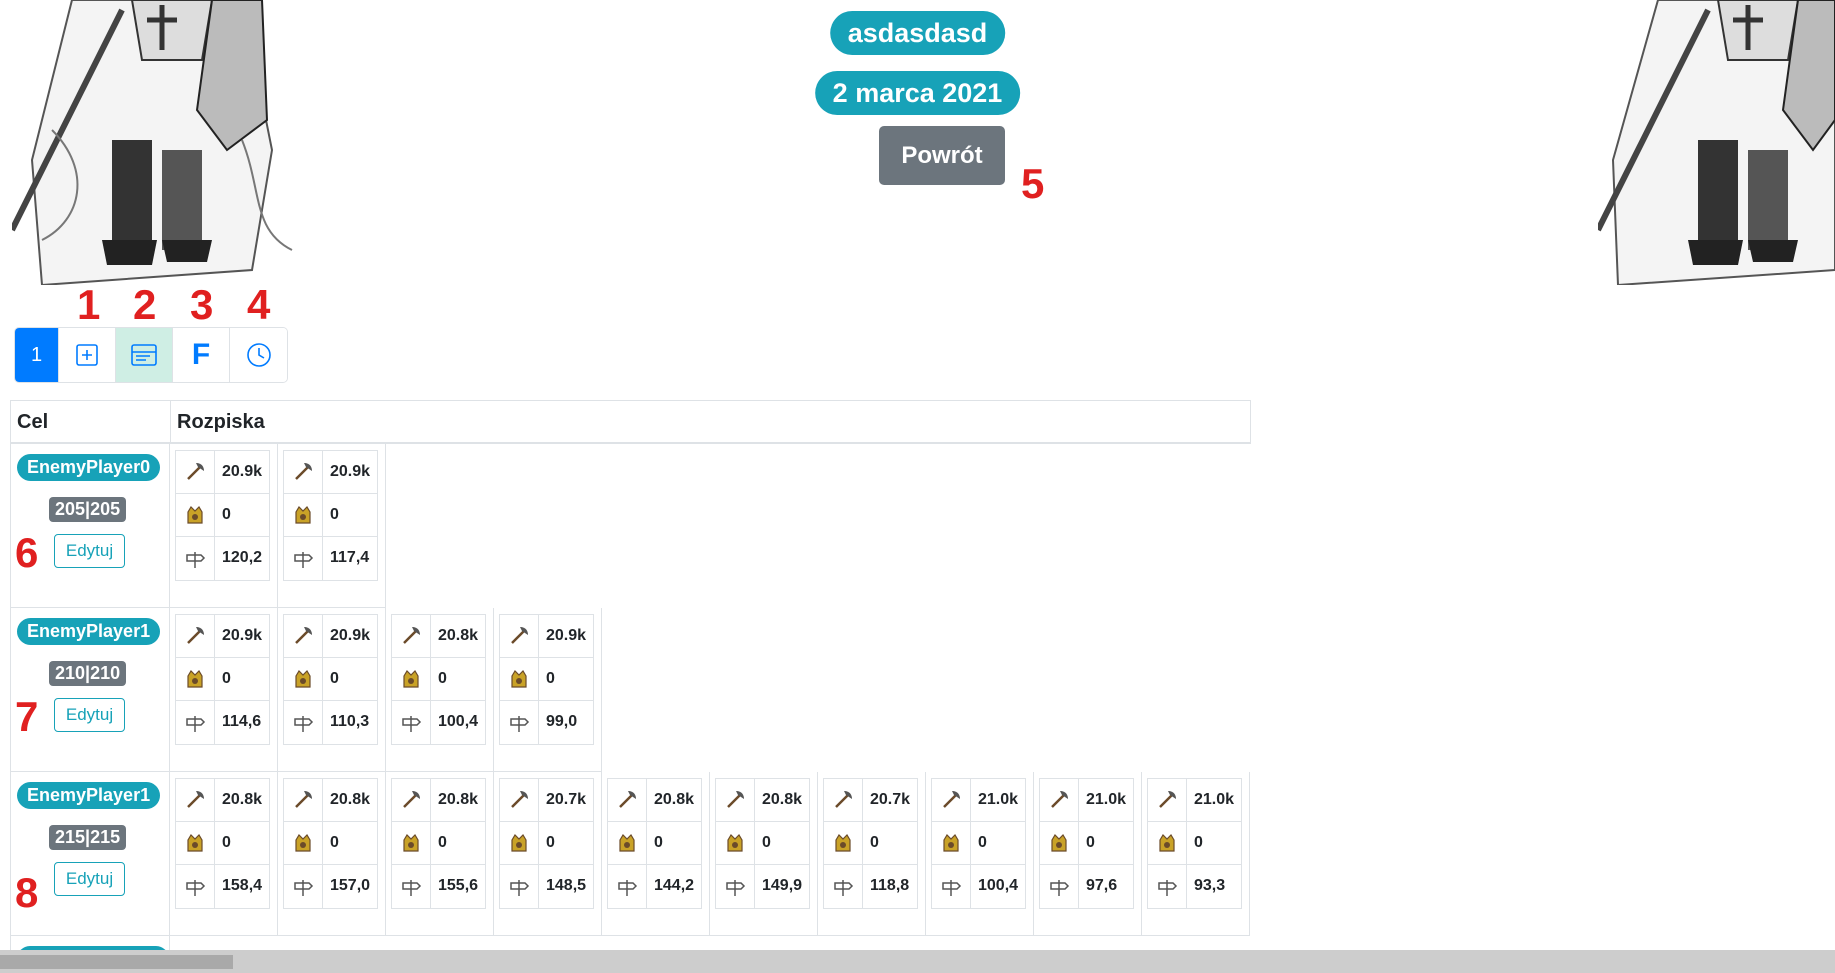  I want to click on unit-card: 21.0k 0 97,6, so click(1086, 843).